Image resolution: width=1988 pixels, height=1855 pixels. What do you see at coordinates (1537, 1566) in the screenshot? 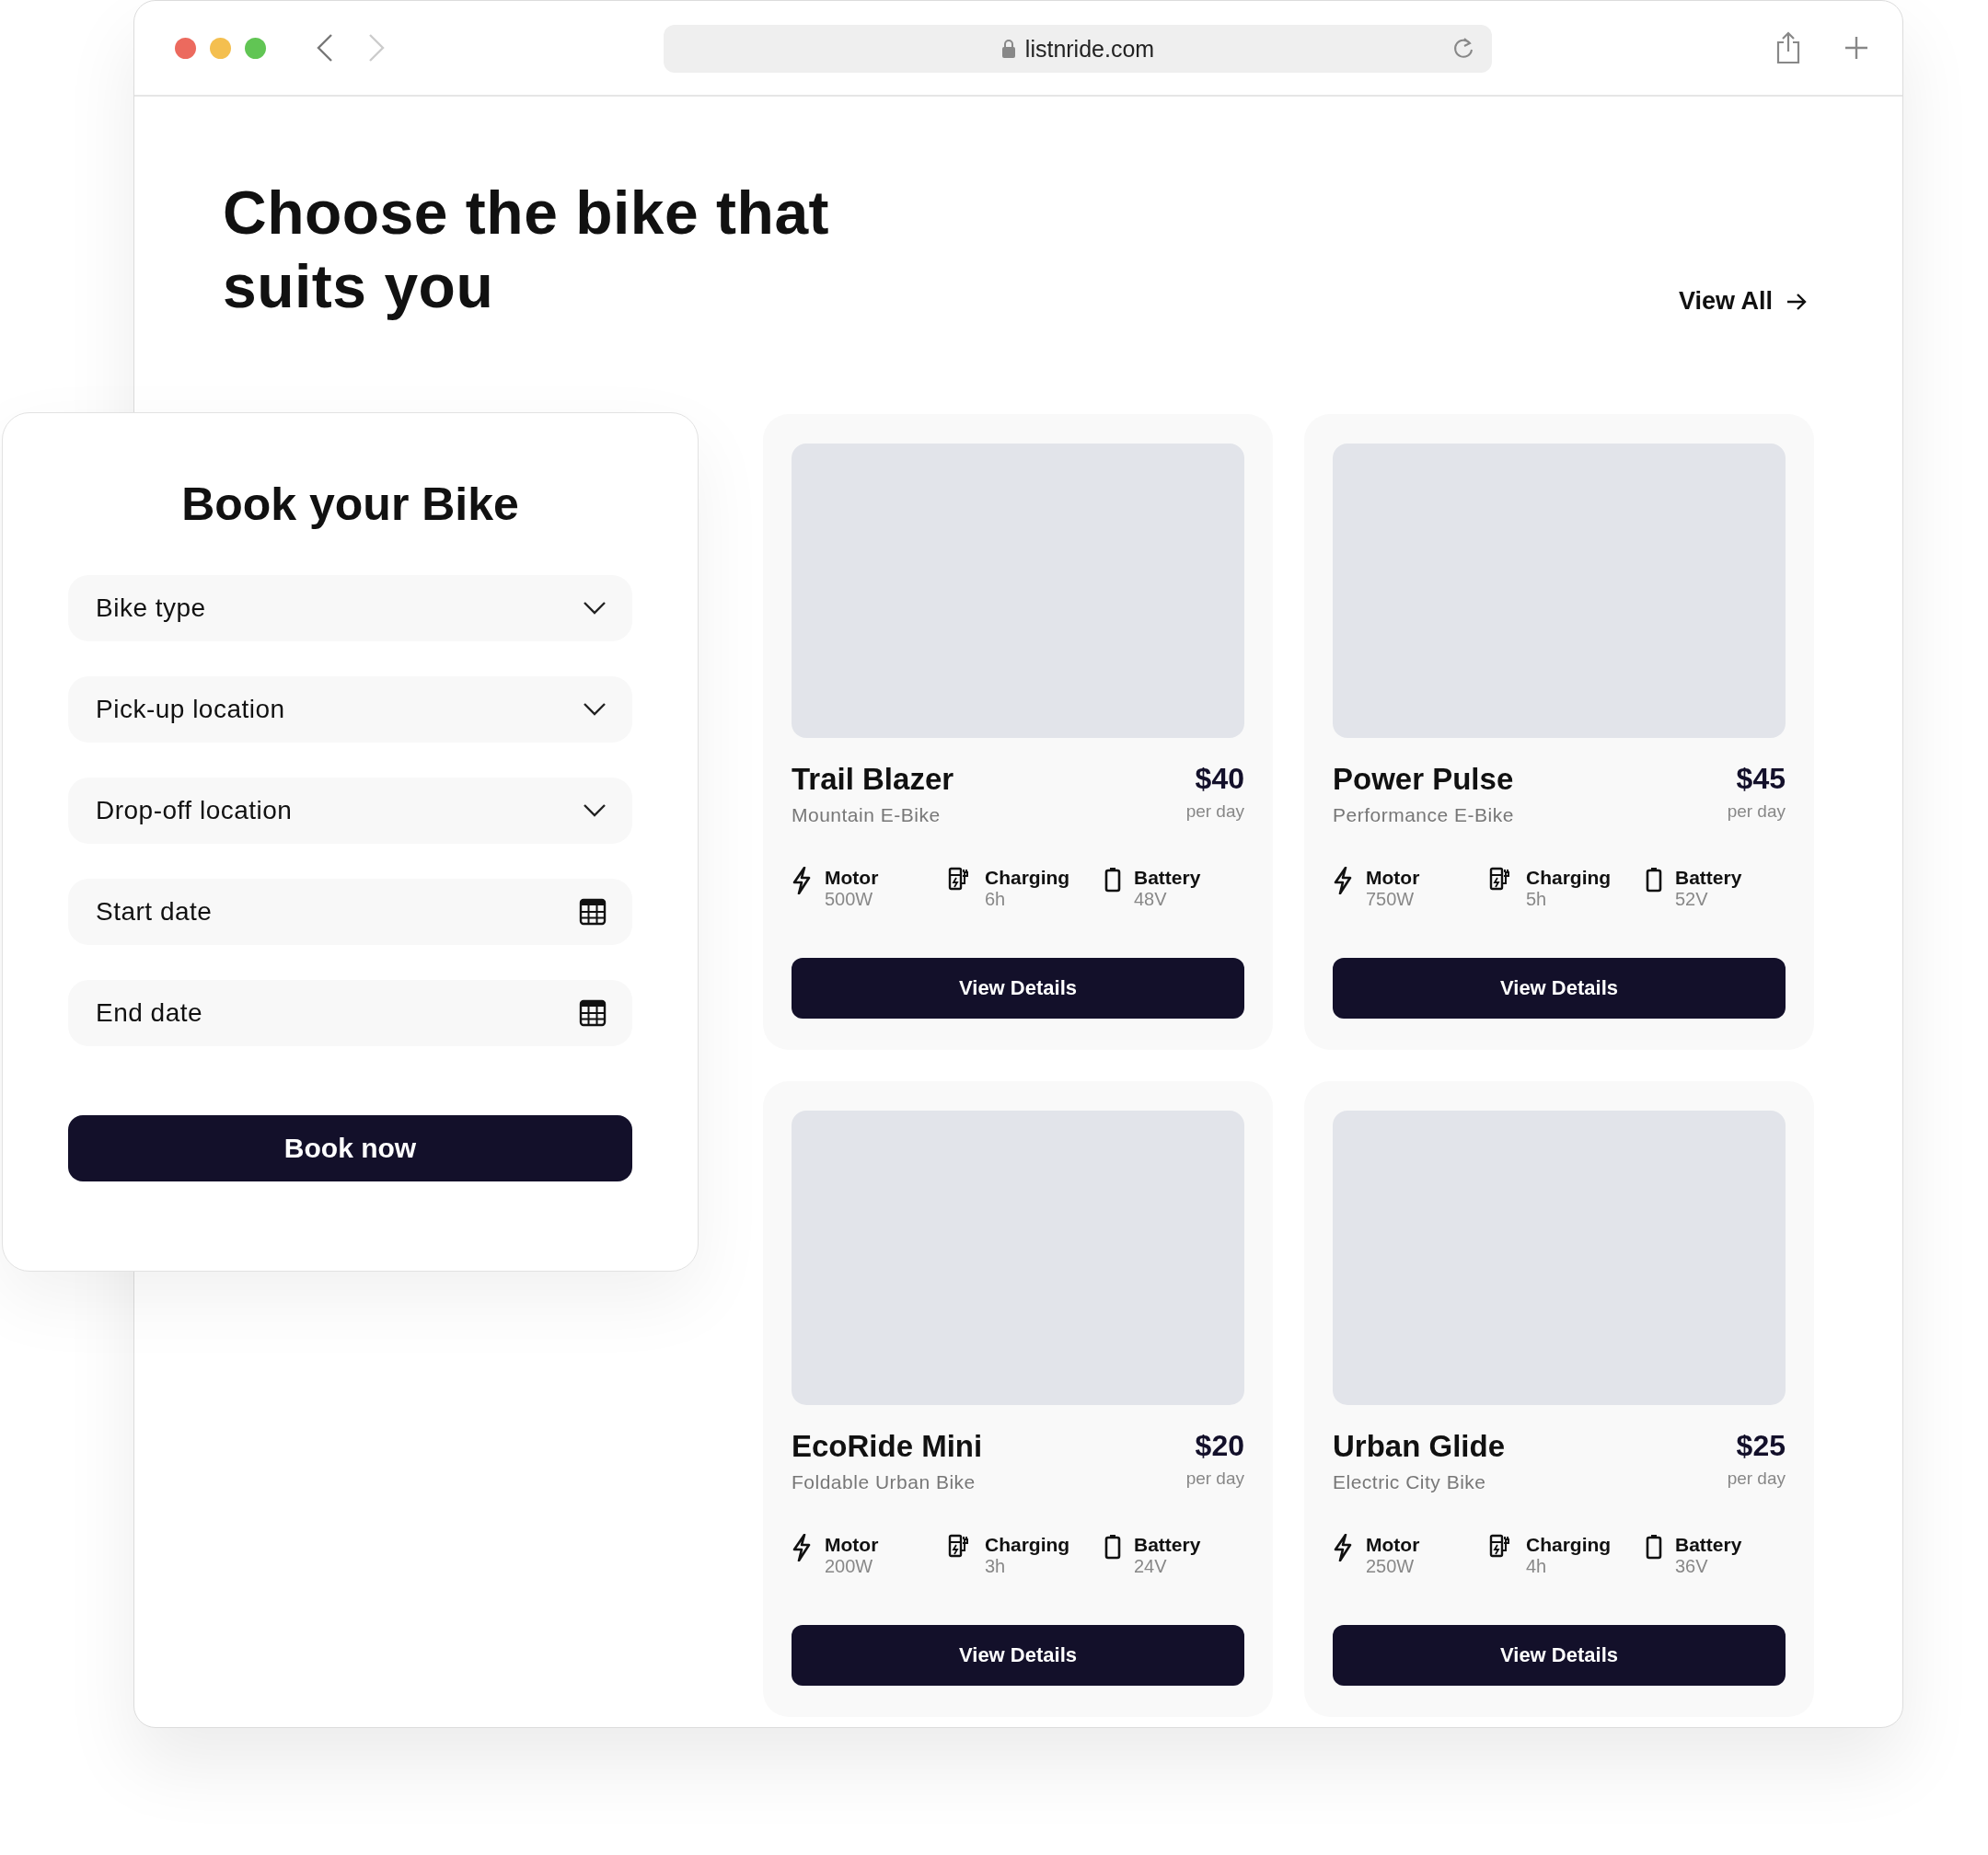
I see `spec-value: 4h` at bounding box center [1537, 1566].